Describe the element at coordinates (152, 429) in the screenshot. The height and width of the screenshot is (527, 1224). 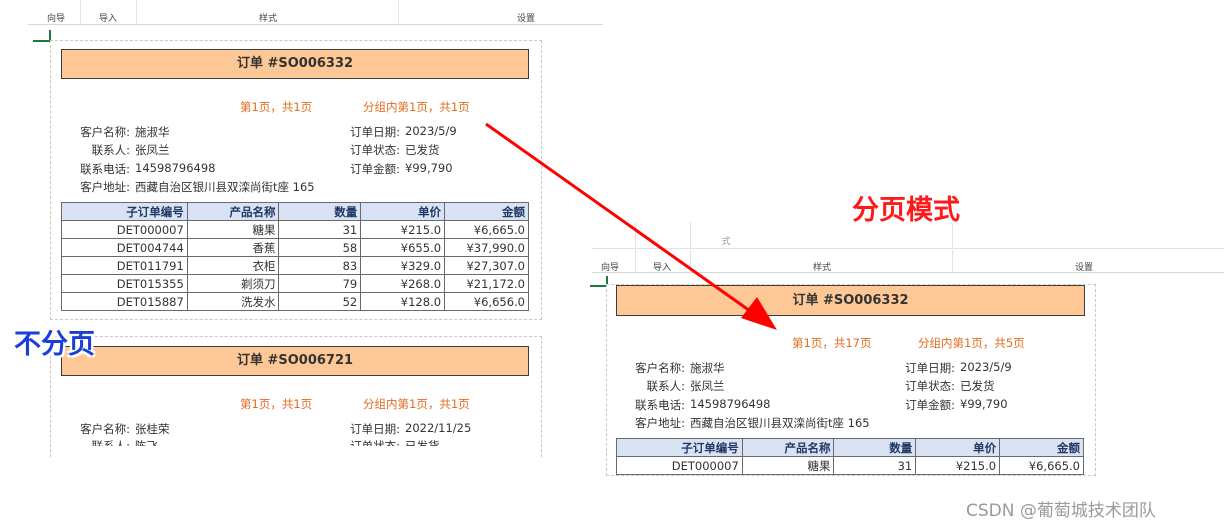
I see `customer-value: 张桂荣` at that location.